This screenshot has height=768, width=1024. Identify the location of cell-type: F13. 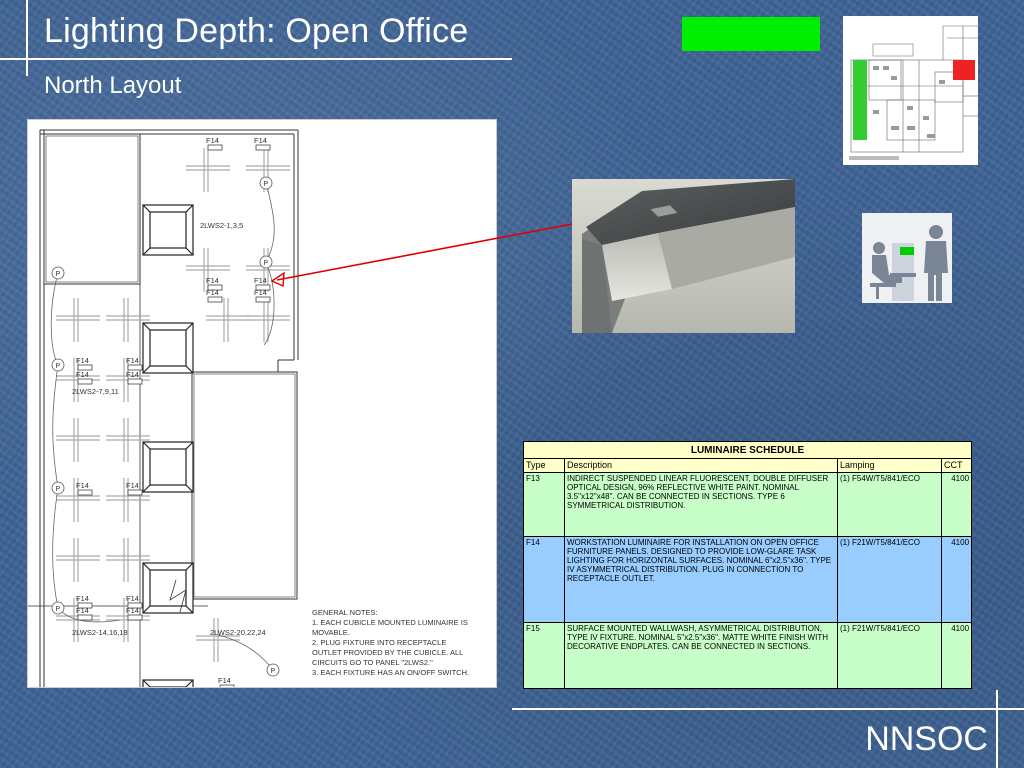
(544, 504).